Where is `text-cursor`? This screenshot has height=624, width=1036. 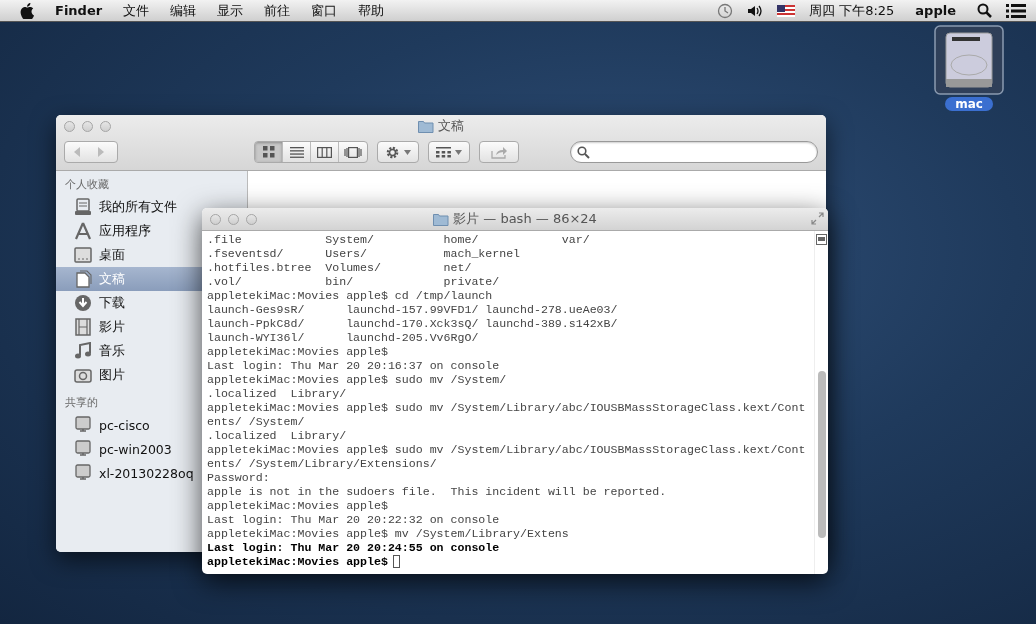
text-cursor is located at coordinates (396, 562).